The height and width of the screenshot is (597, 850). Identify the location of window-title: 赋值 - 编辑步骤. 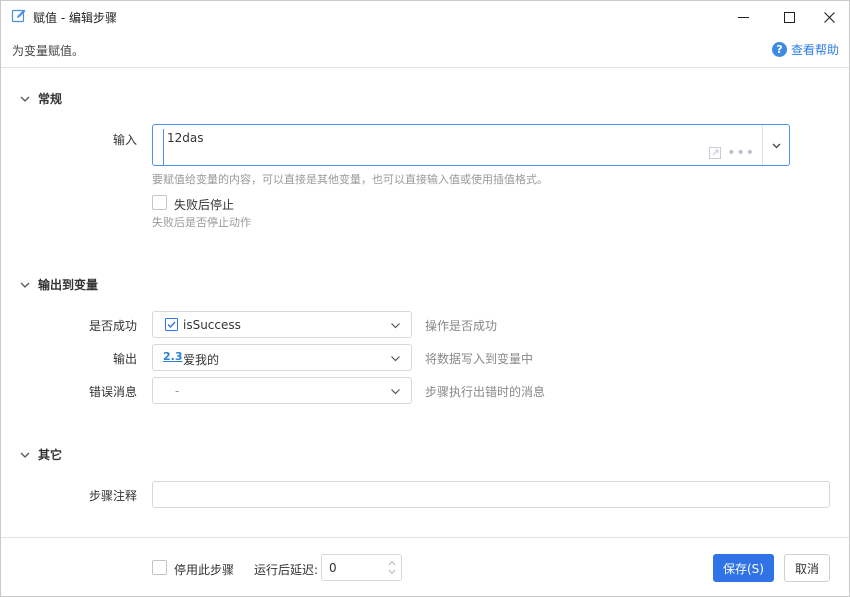
(75, 18).